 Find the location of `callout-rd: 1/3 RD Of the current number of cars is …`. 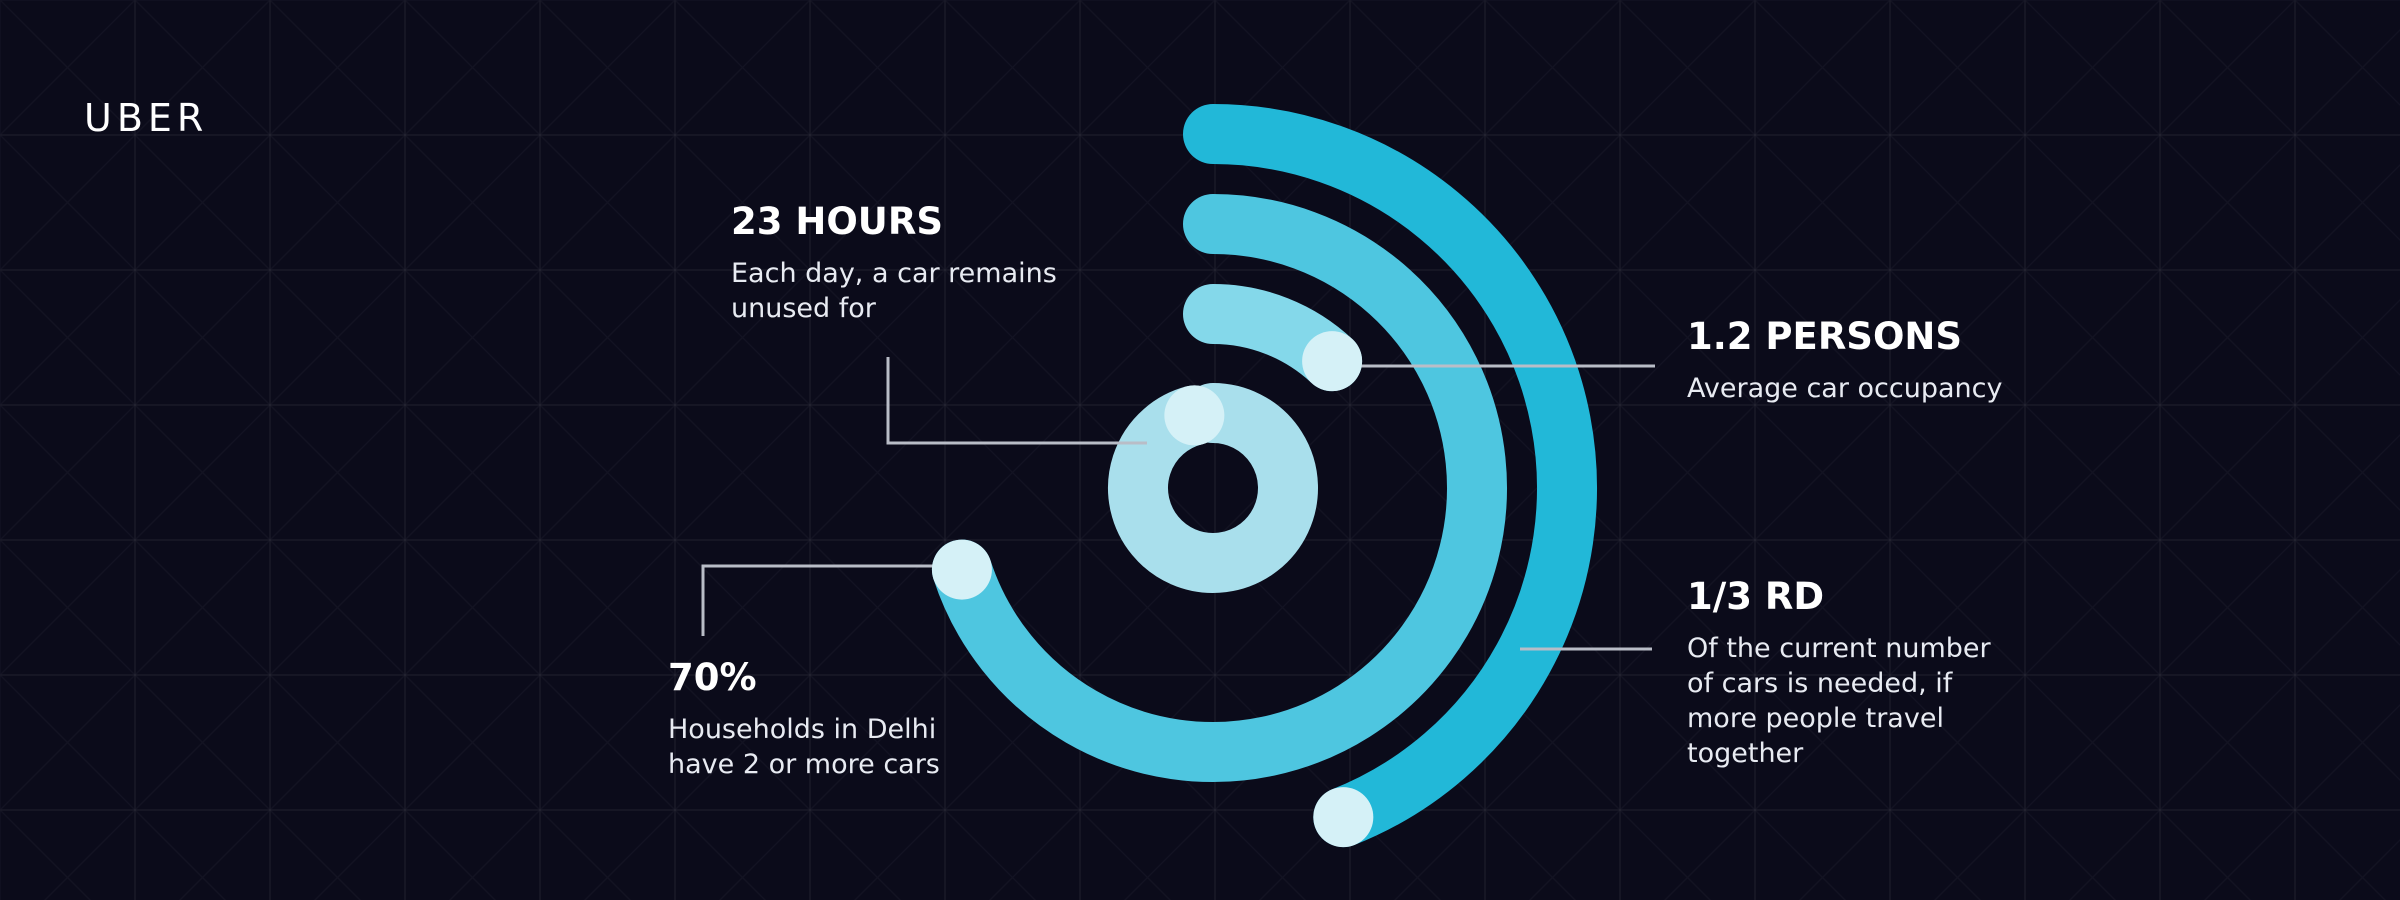

callout-rd: 1/3 RD Of the current number of cars is … is located at coordinates (1867, 673).